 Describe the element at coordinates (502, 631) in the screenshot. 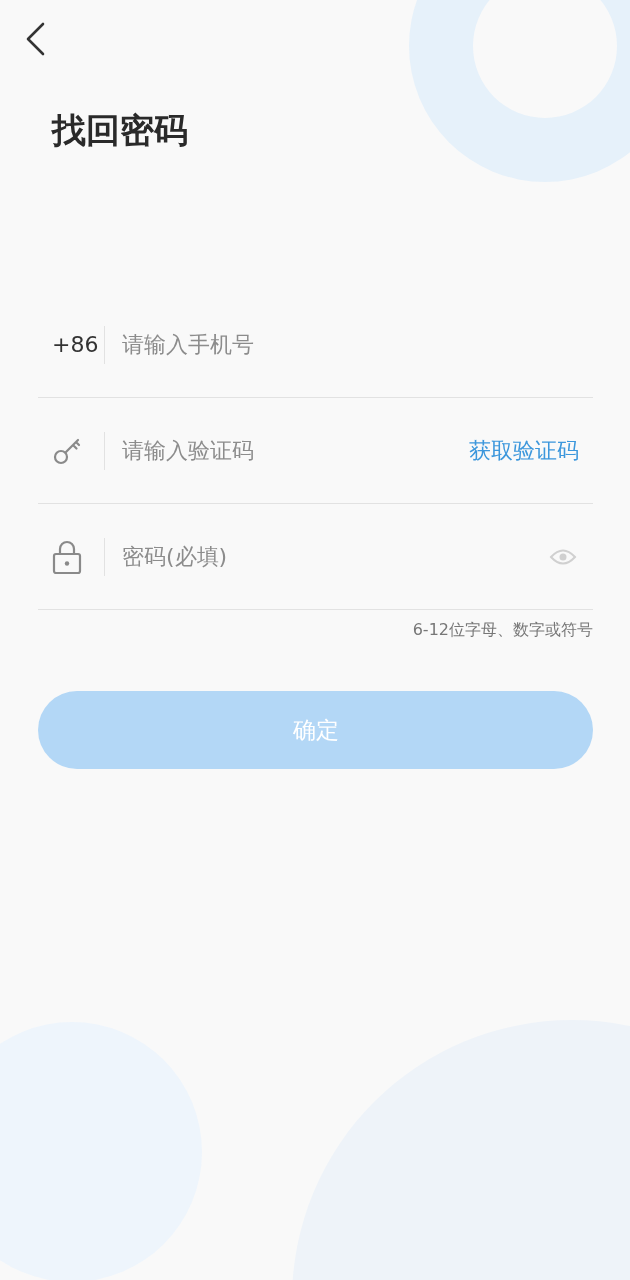

I see `password-hint: 6-12位字母、数字或符号` at that location.